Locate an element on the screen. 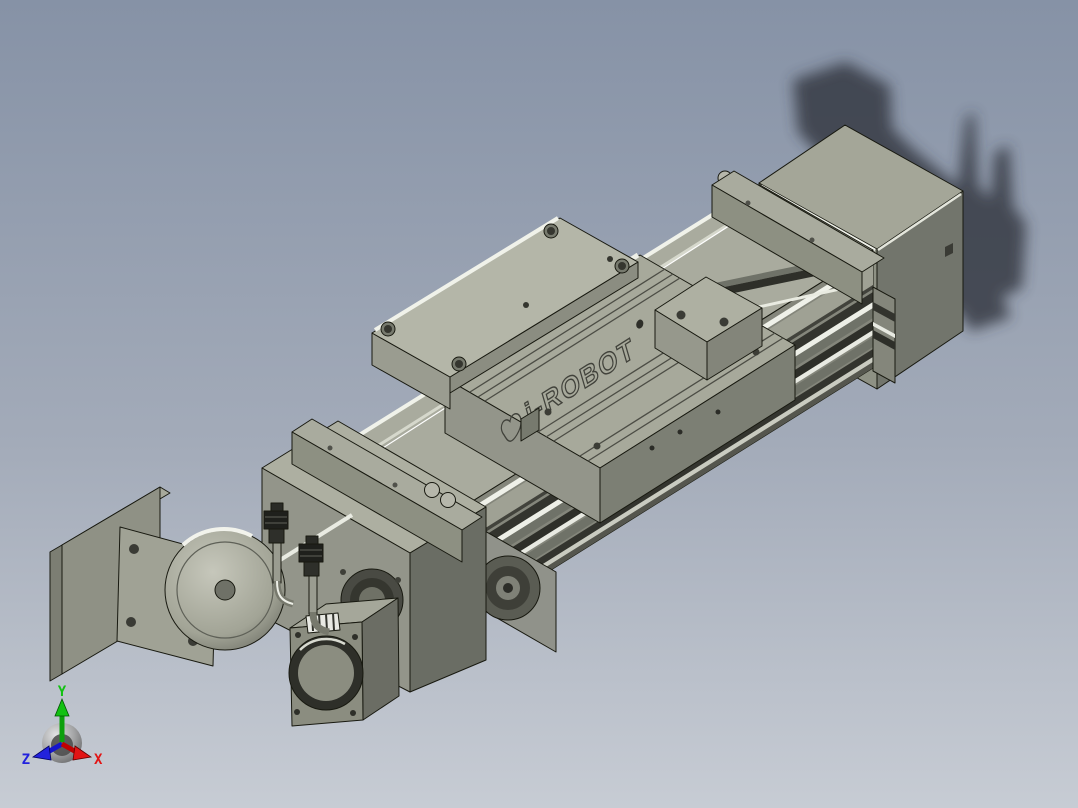 The width and height of the screenshot is (1078, 808). axis-y-label: Y is located at coordinates (62, 692).